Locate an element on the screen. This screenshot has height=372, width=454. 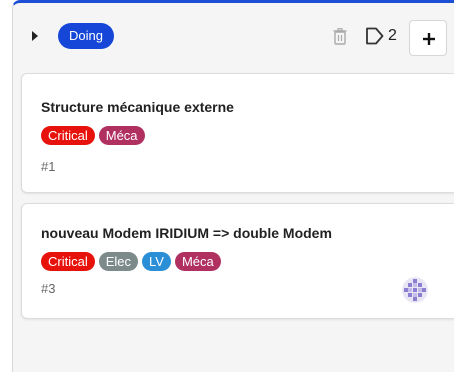
label-badge: Elec is located at coordinates (118, 261).